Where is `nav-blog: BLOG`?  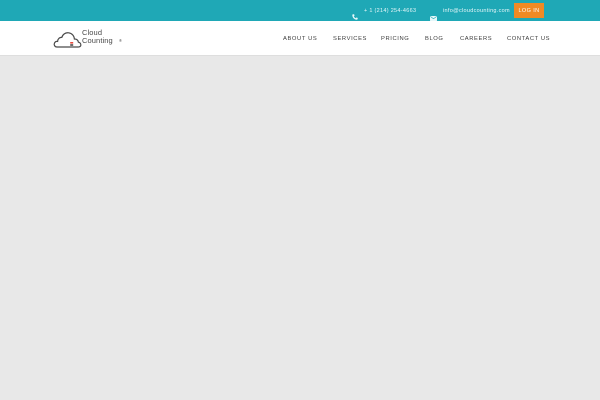 nav-blog: BLOG is located at coordinates (434, 38).